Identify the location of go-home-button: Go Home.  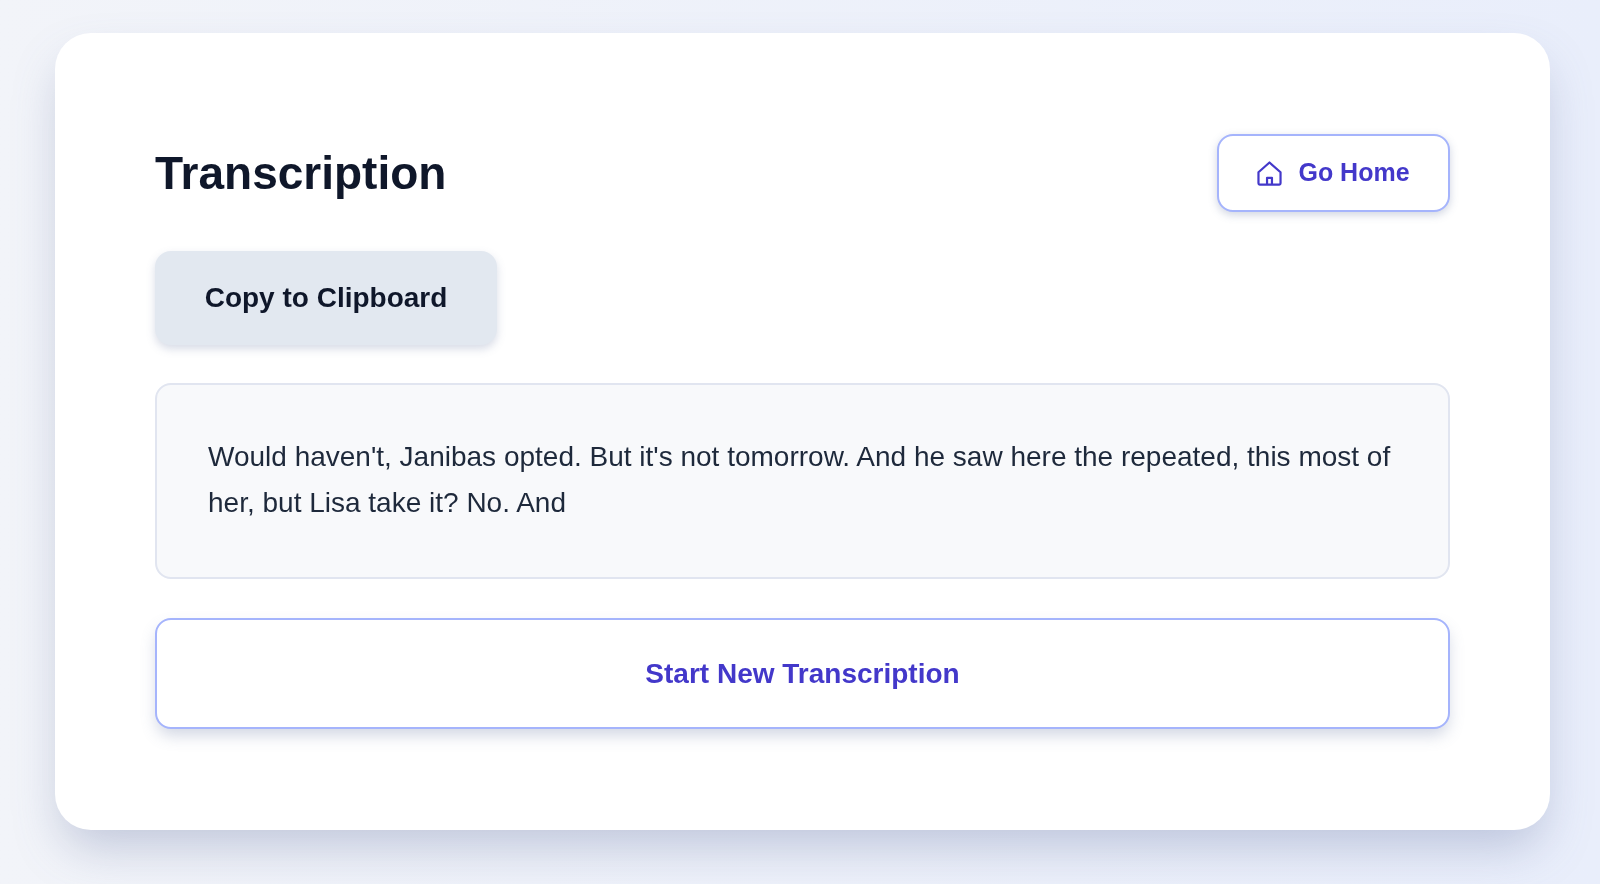
(1333, 173).